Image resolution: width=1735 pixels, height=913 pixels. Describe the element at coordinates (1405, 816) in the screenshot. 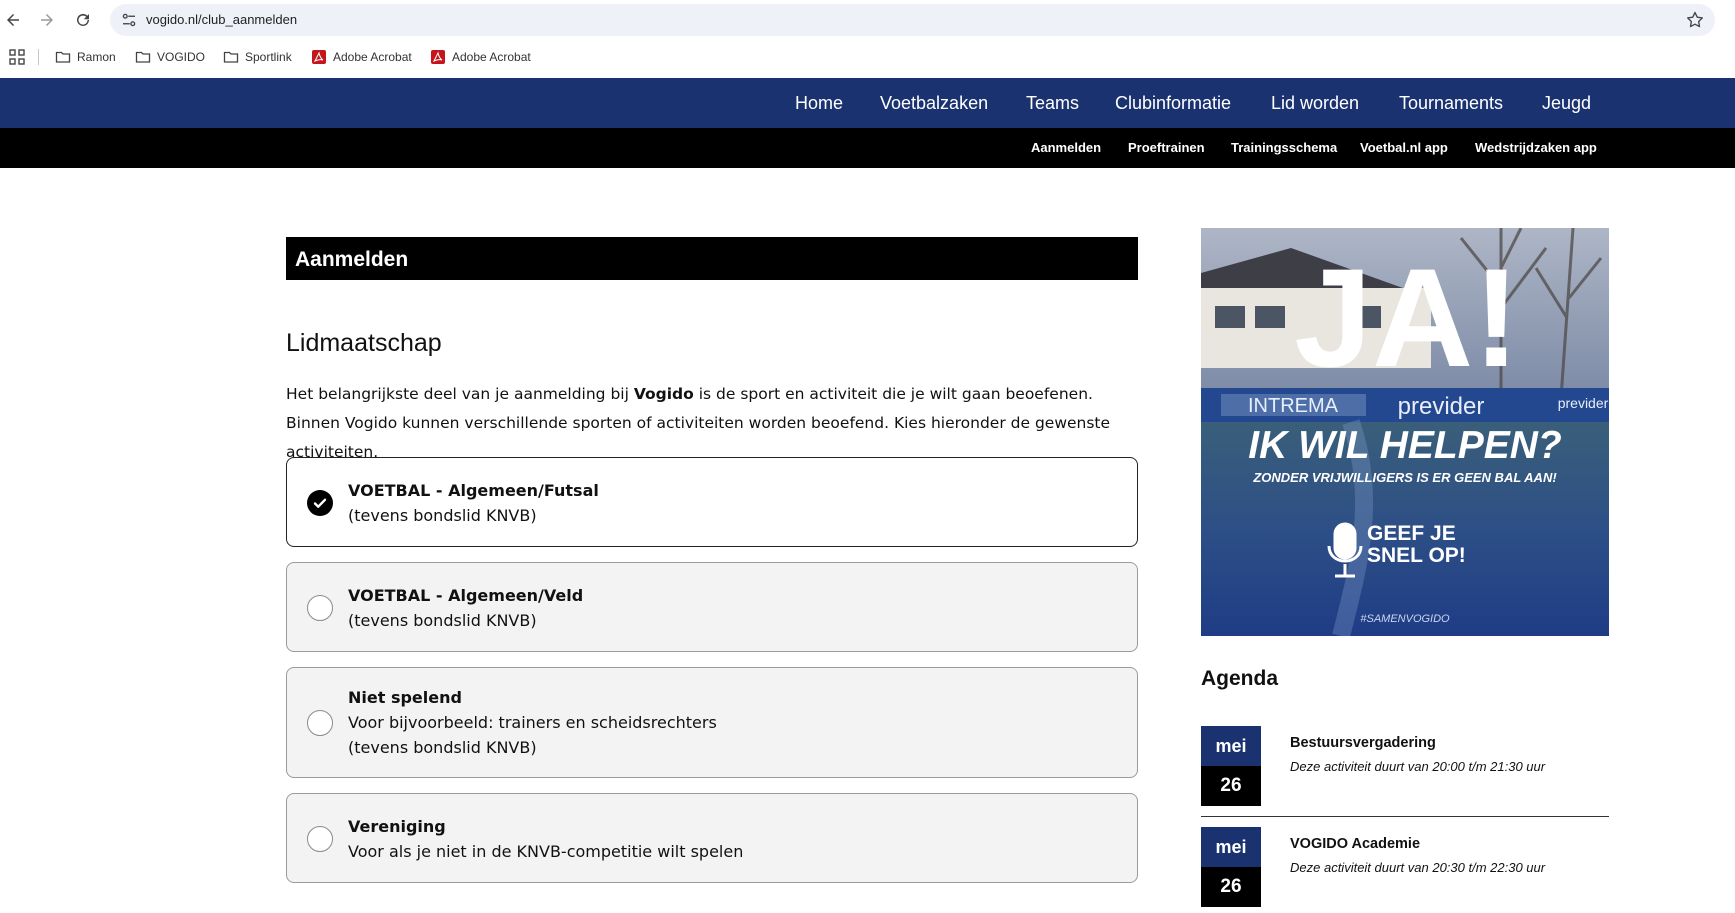

I see `agenda-divider` at that location.